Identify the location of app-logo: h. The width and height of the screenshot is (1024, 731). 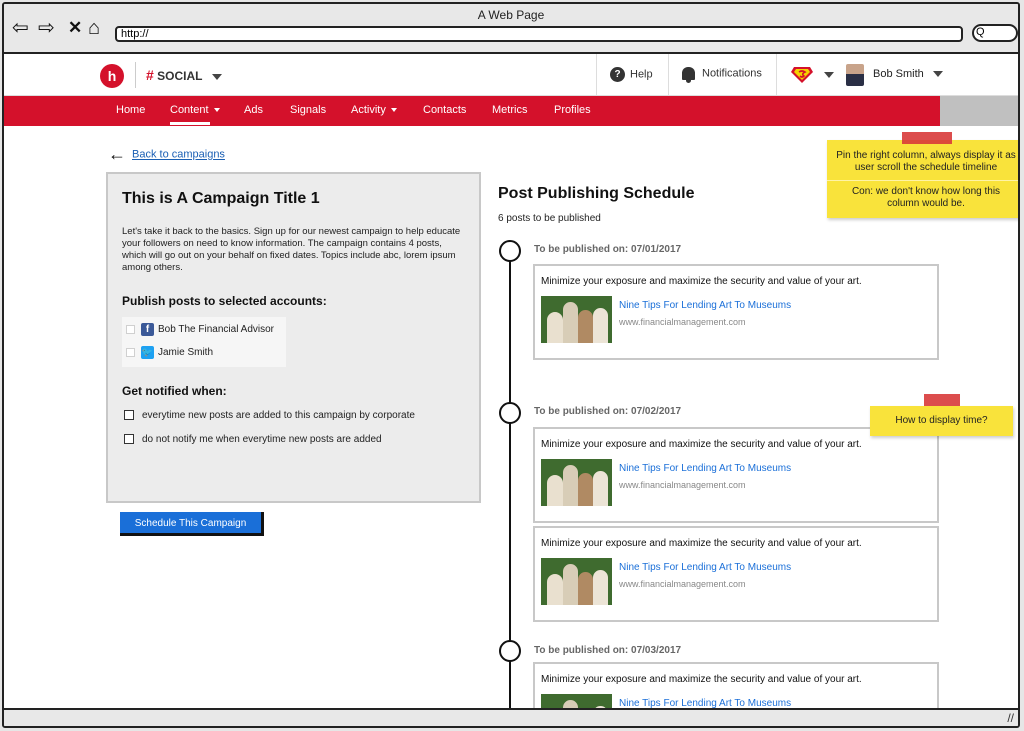
(112, 76).